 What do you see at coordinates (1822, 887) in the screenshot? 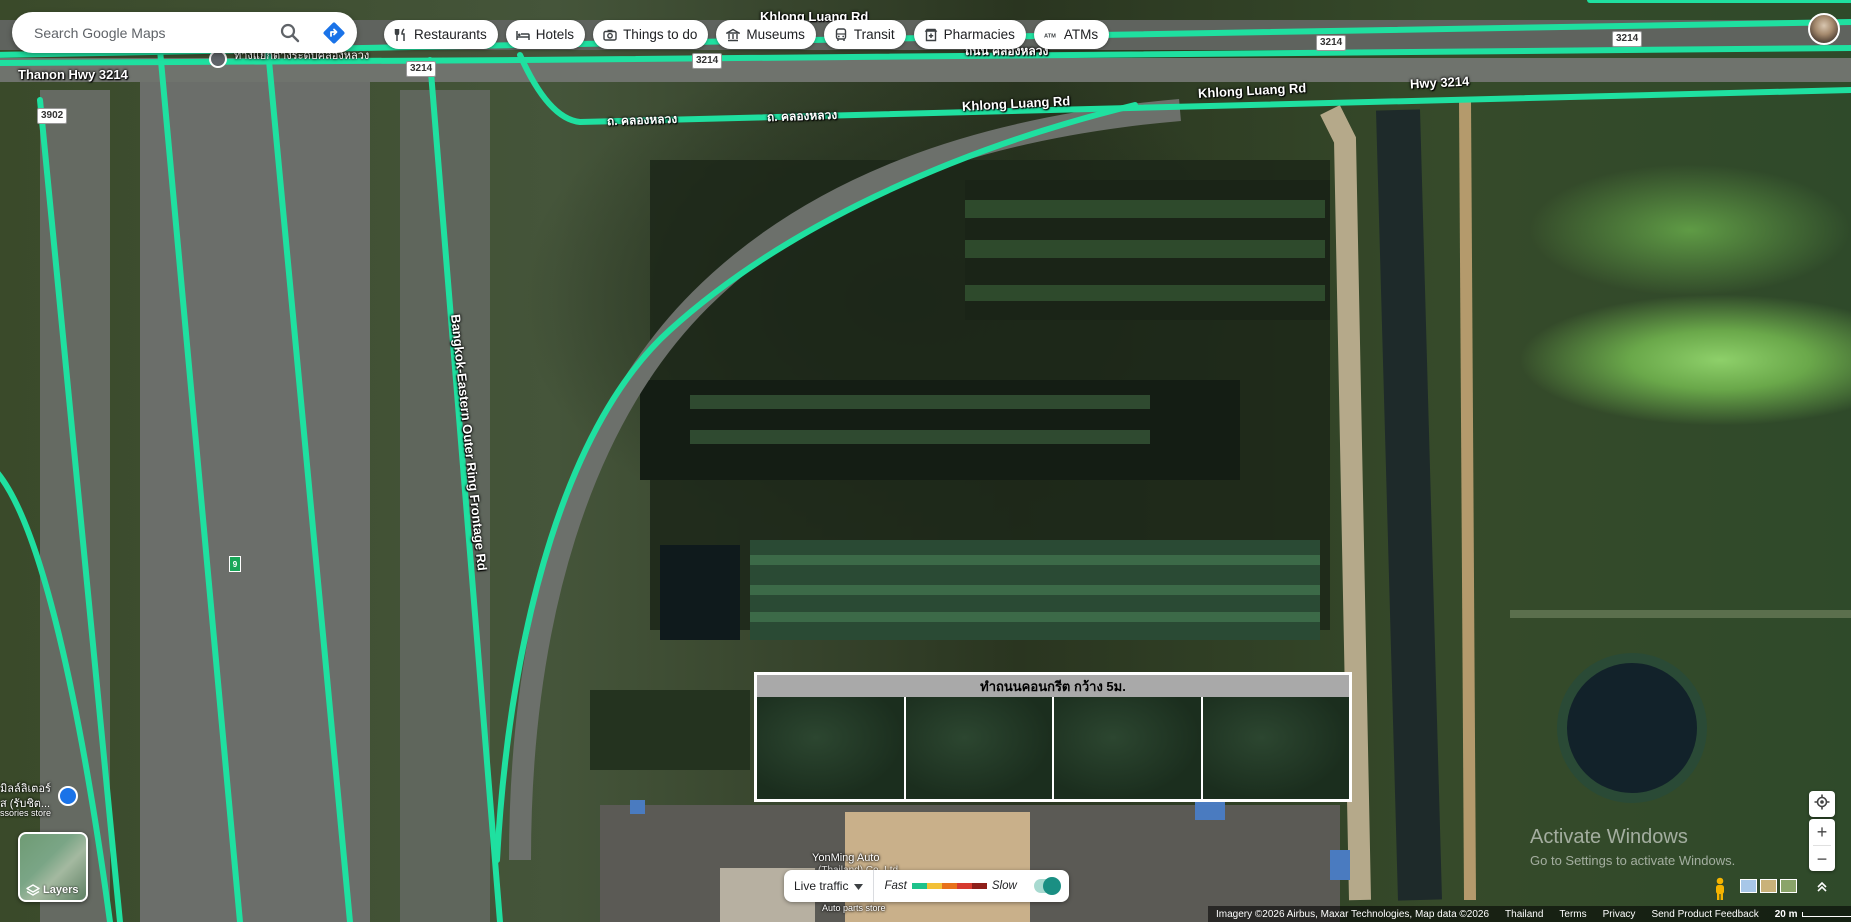
I see `chevron-up-icon` at bounding box center [1822, 887].